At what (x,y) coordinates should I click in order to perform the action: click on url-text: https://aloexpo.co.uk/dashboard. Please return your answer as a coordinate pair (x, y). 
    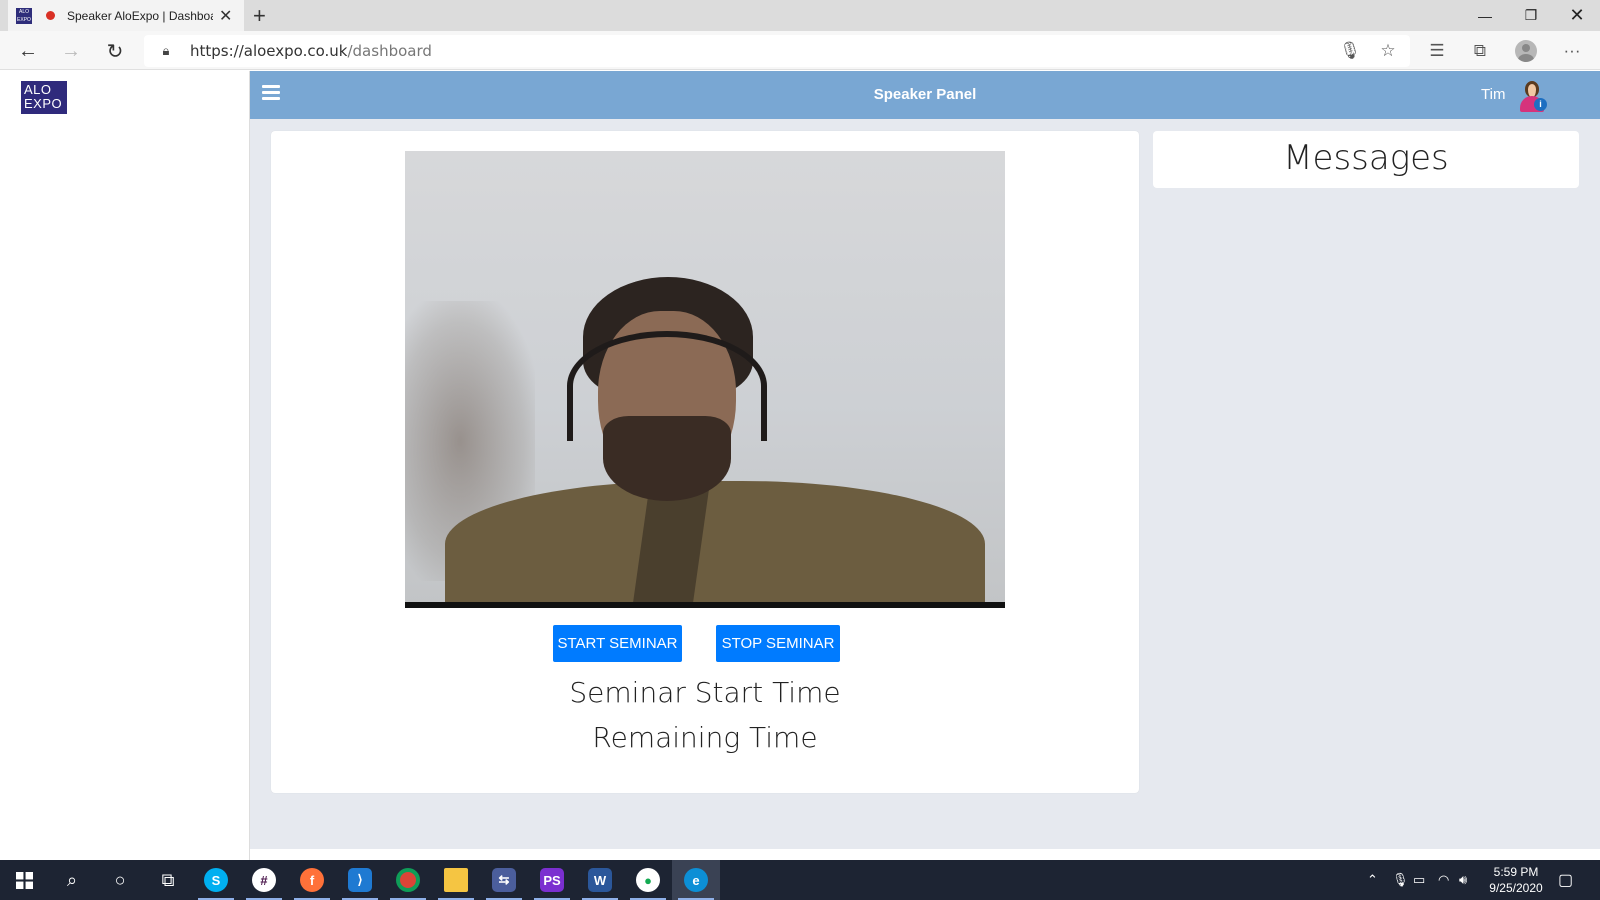
    Looking at the image, I should click on (311, 51).